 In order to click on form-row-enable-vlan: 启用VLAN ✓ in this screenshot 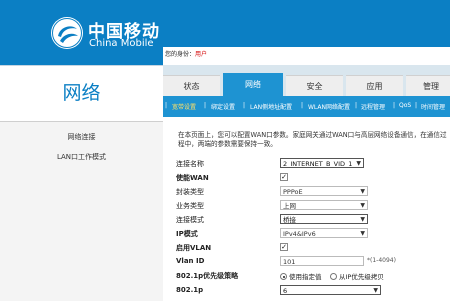, I will do `click(313, 248)`.